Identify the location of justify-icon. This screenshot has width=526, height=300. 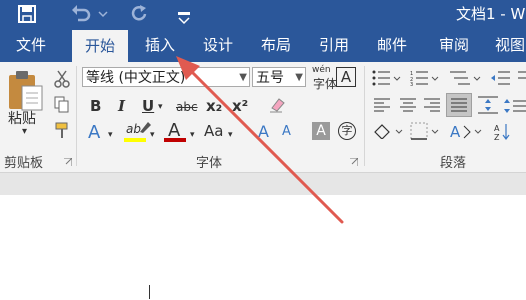
(459, 105).